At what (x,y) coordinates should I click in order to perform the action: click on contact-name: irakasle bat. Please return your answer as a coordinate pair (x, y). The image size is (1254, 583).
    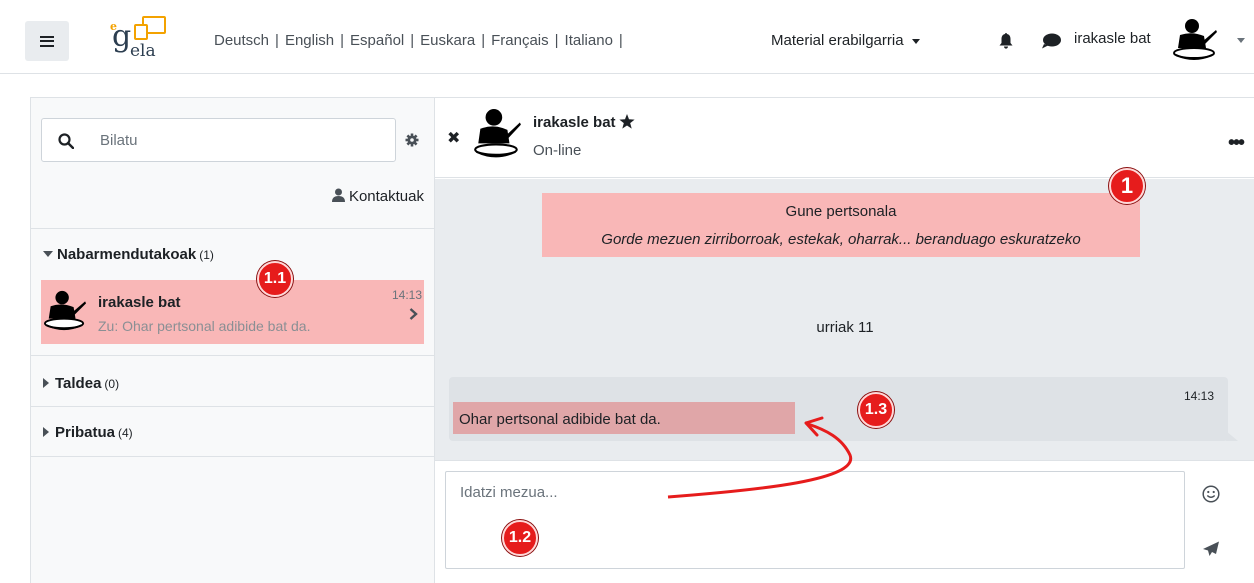
    Looking at the image, I should click on (584, 122).